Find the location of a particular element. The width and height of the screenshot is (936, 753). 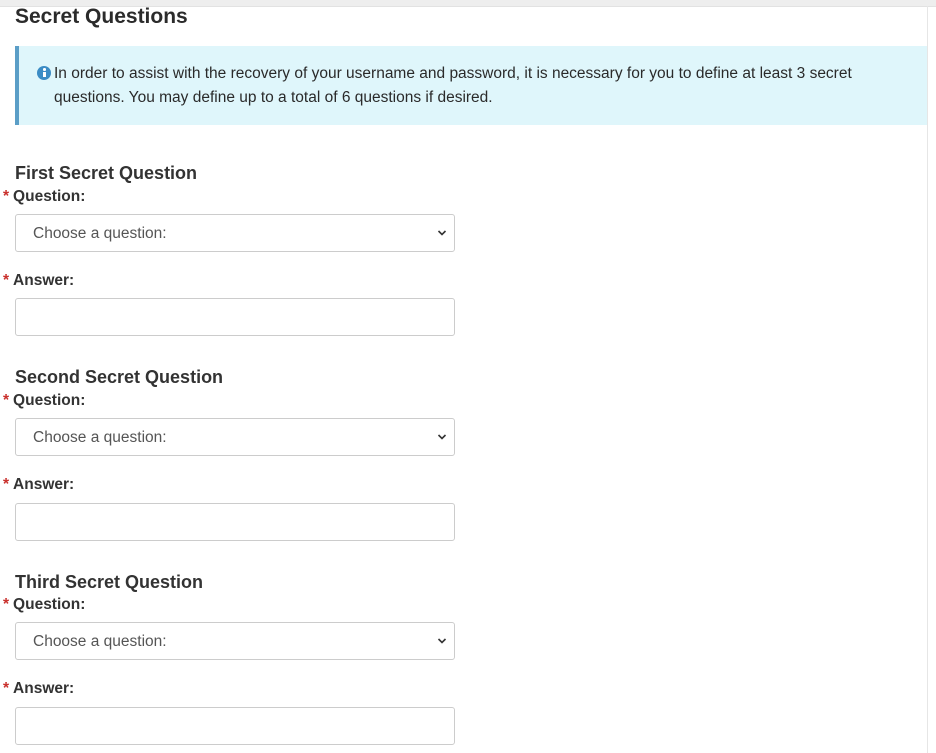

section-title-third: Third Secret Question is located at coordinates (109, 582).